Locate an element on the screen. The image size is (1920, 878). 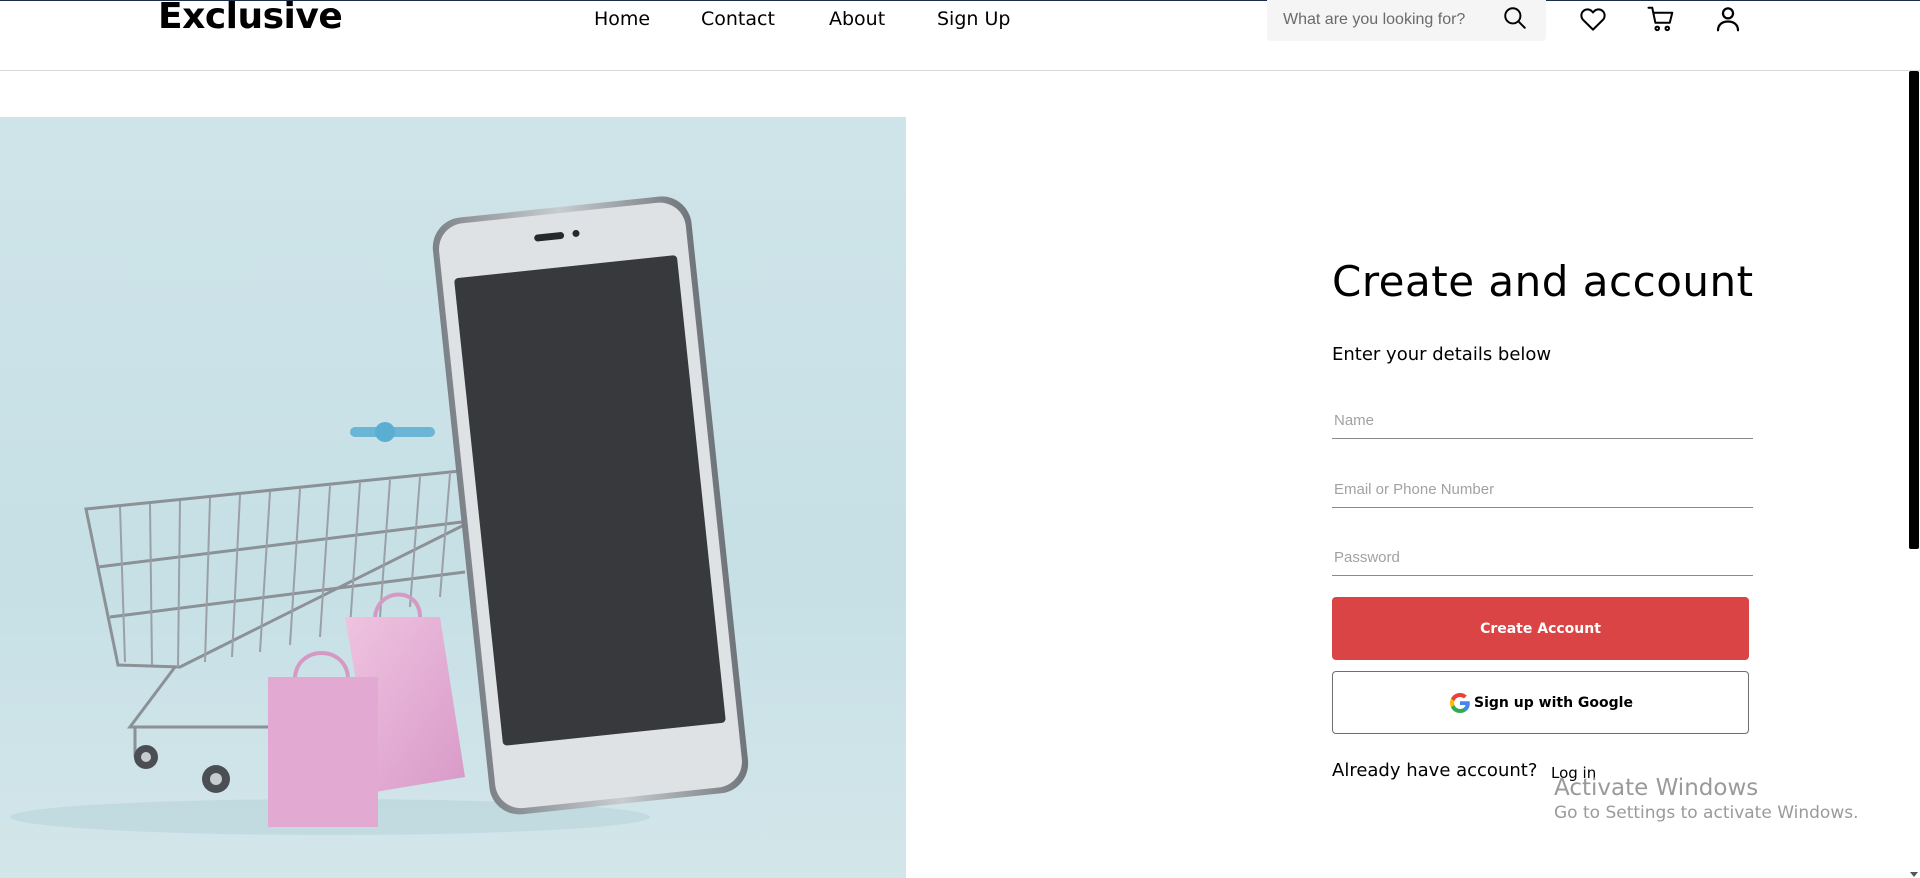
watermark-subtitle: Go to Settings to activate Windows. is located at coordinates (1706, 813).